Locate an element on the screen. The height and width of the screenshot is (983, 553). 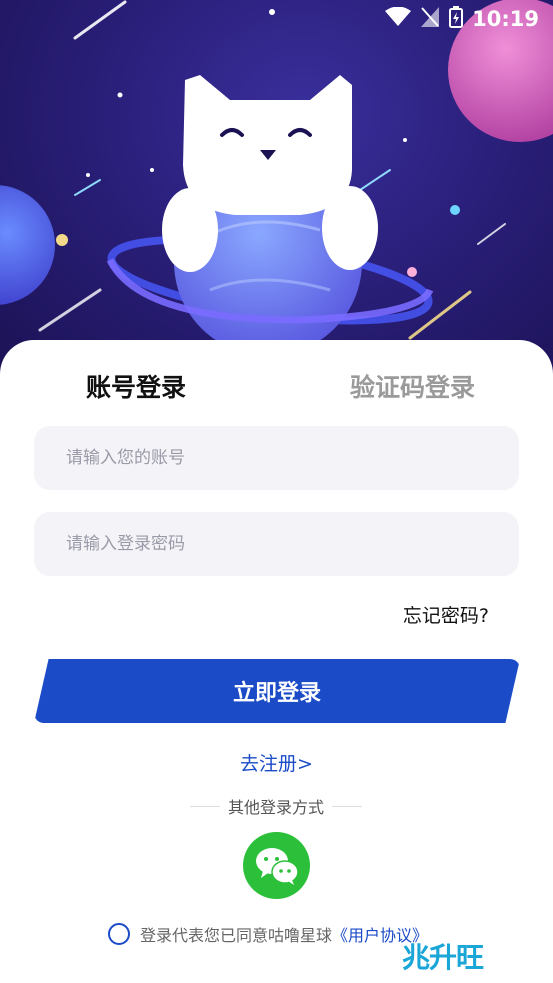
forgot-password-link: 忘记密码? is located at coordinates (446, 614).